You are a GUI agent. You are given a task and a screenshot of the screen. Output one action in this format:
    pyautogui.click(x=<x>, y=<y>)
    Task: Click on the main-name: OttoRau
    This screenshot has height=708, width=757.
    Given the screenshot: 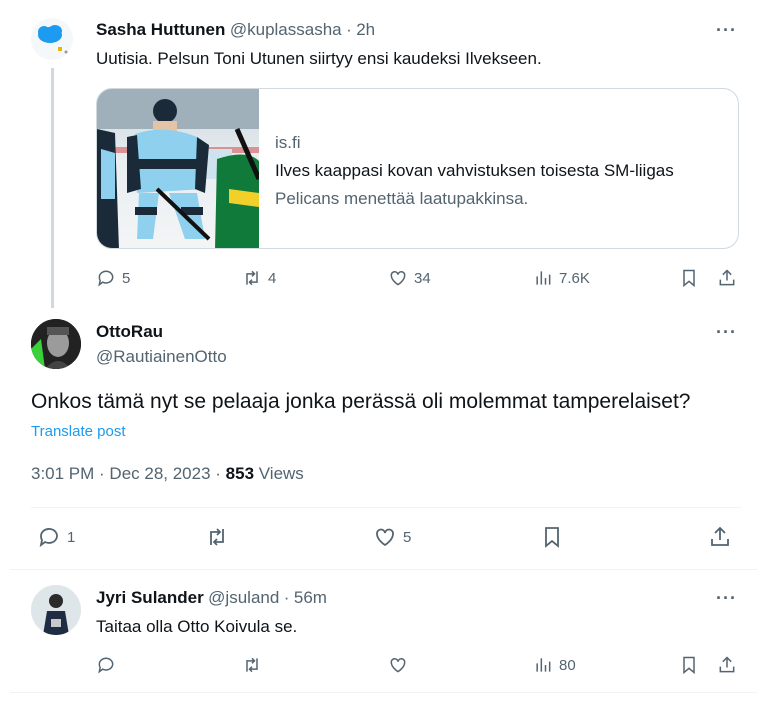 What is the action you would take?
    pyautogui.click(x=129, y=332)
    